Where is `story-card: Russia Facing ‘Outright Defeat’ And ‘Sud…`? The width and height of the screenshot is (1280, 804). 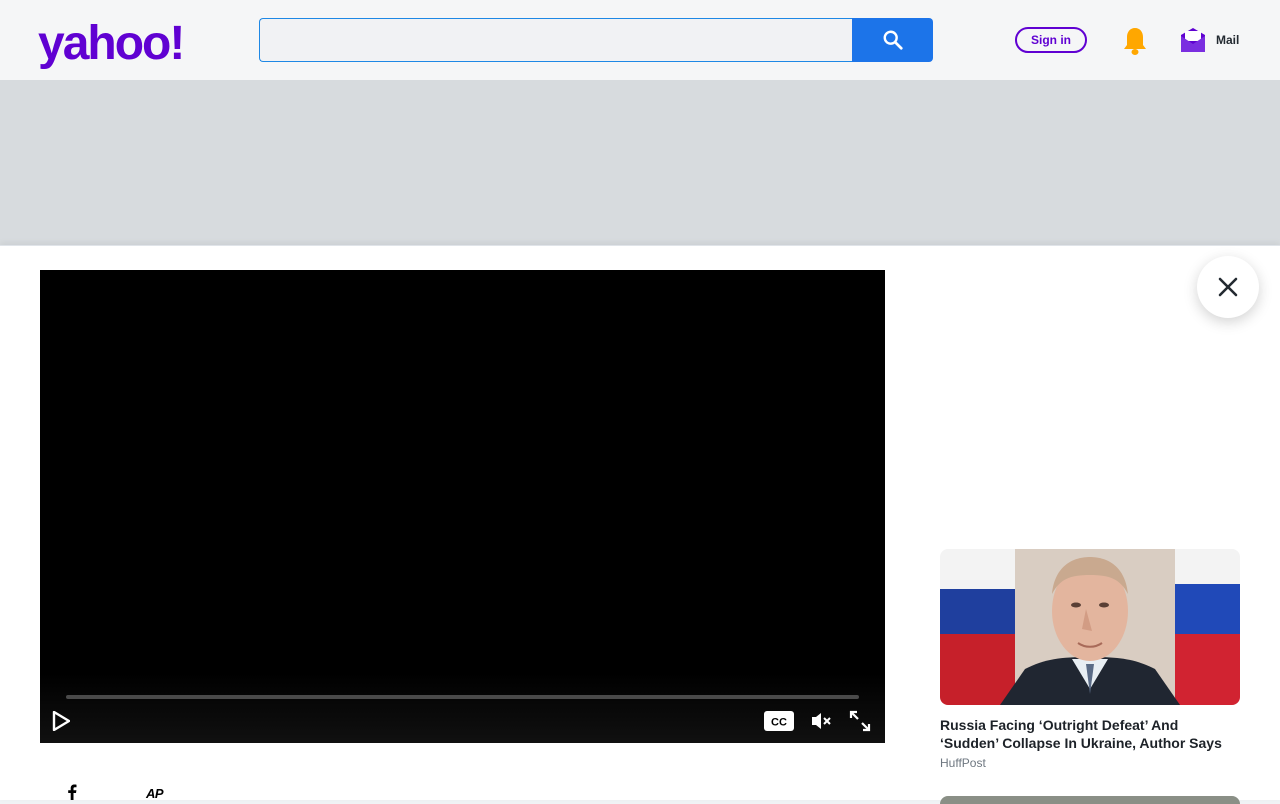 story-card: Russia Facing ‘Outright Defeat’ And ‘Sud… is located at coordinates (1090, 659).